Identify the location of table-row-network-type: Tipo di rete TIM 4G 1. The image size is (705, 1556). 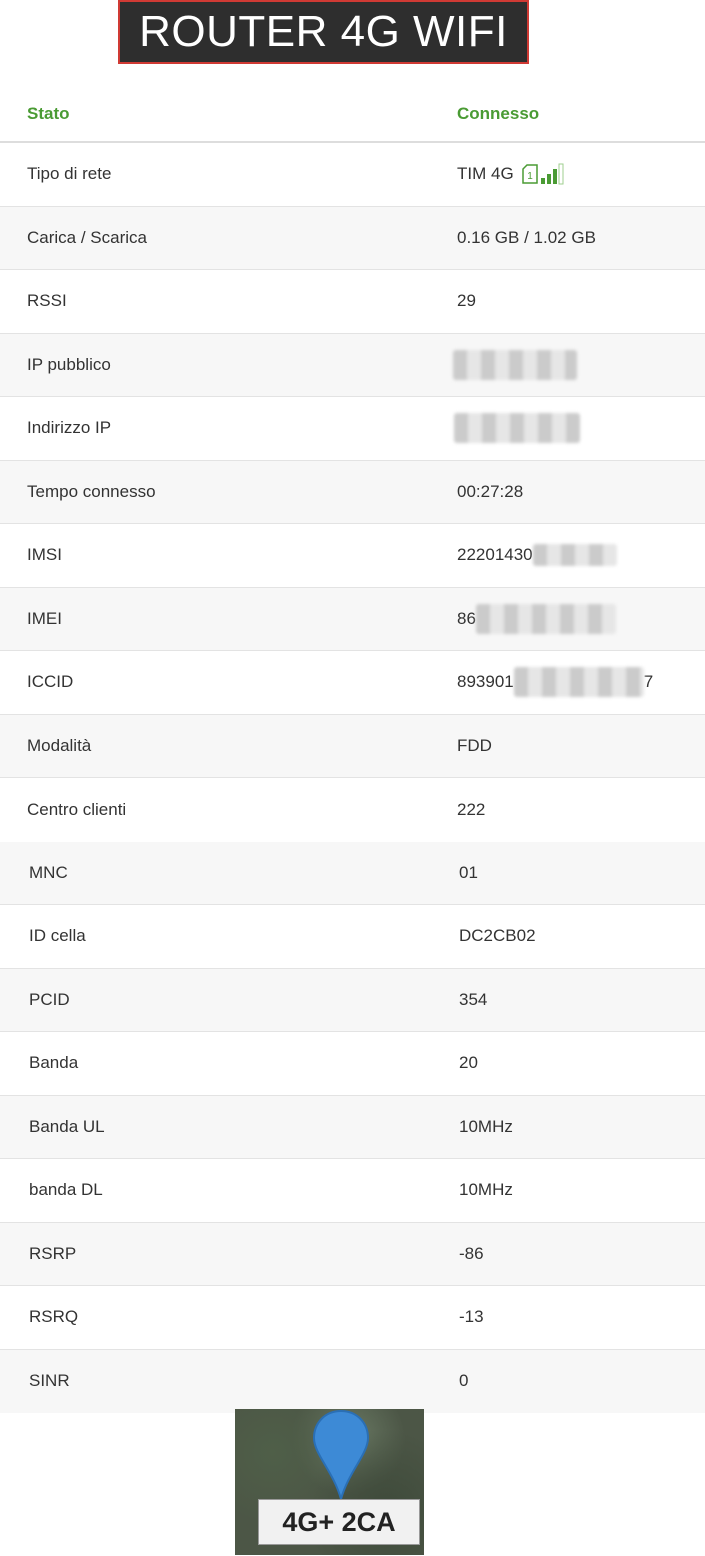
(352, 175).